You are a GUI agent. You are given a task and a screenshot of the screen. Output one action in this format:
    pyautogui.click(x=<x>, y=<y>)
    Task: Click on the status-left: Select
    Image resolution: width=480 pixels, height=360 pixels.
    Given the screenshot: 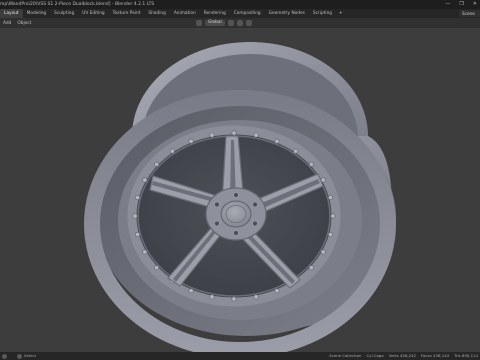 What is the action you would take?
    pyautogui.click(x=19, y=356)
    